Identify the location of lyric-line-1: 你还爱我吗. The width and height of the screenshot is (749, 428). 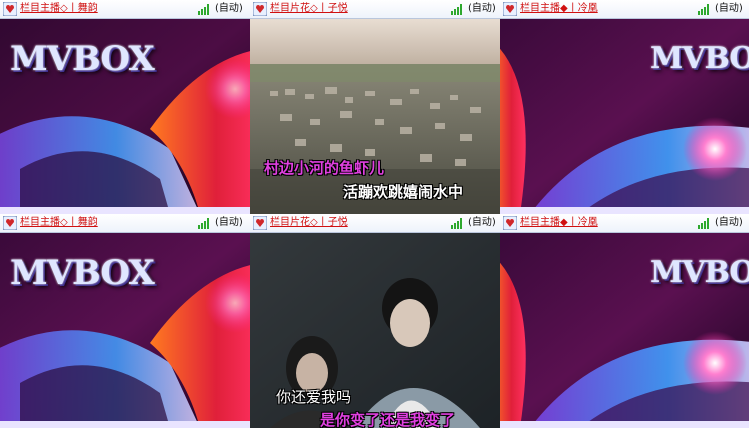
(314, 397).